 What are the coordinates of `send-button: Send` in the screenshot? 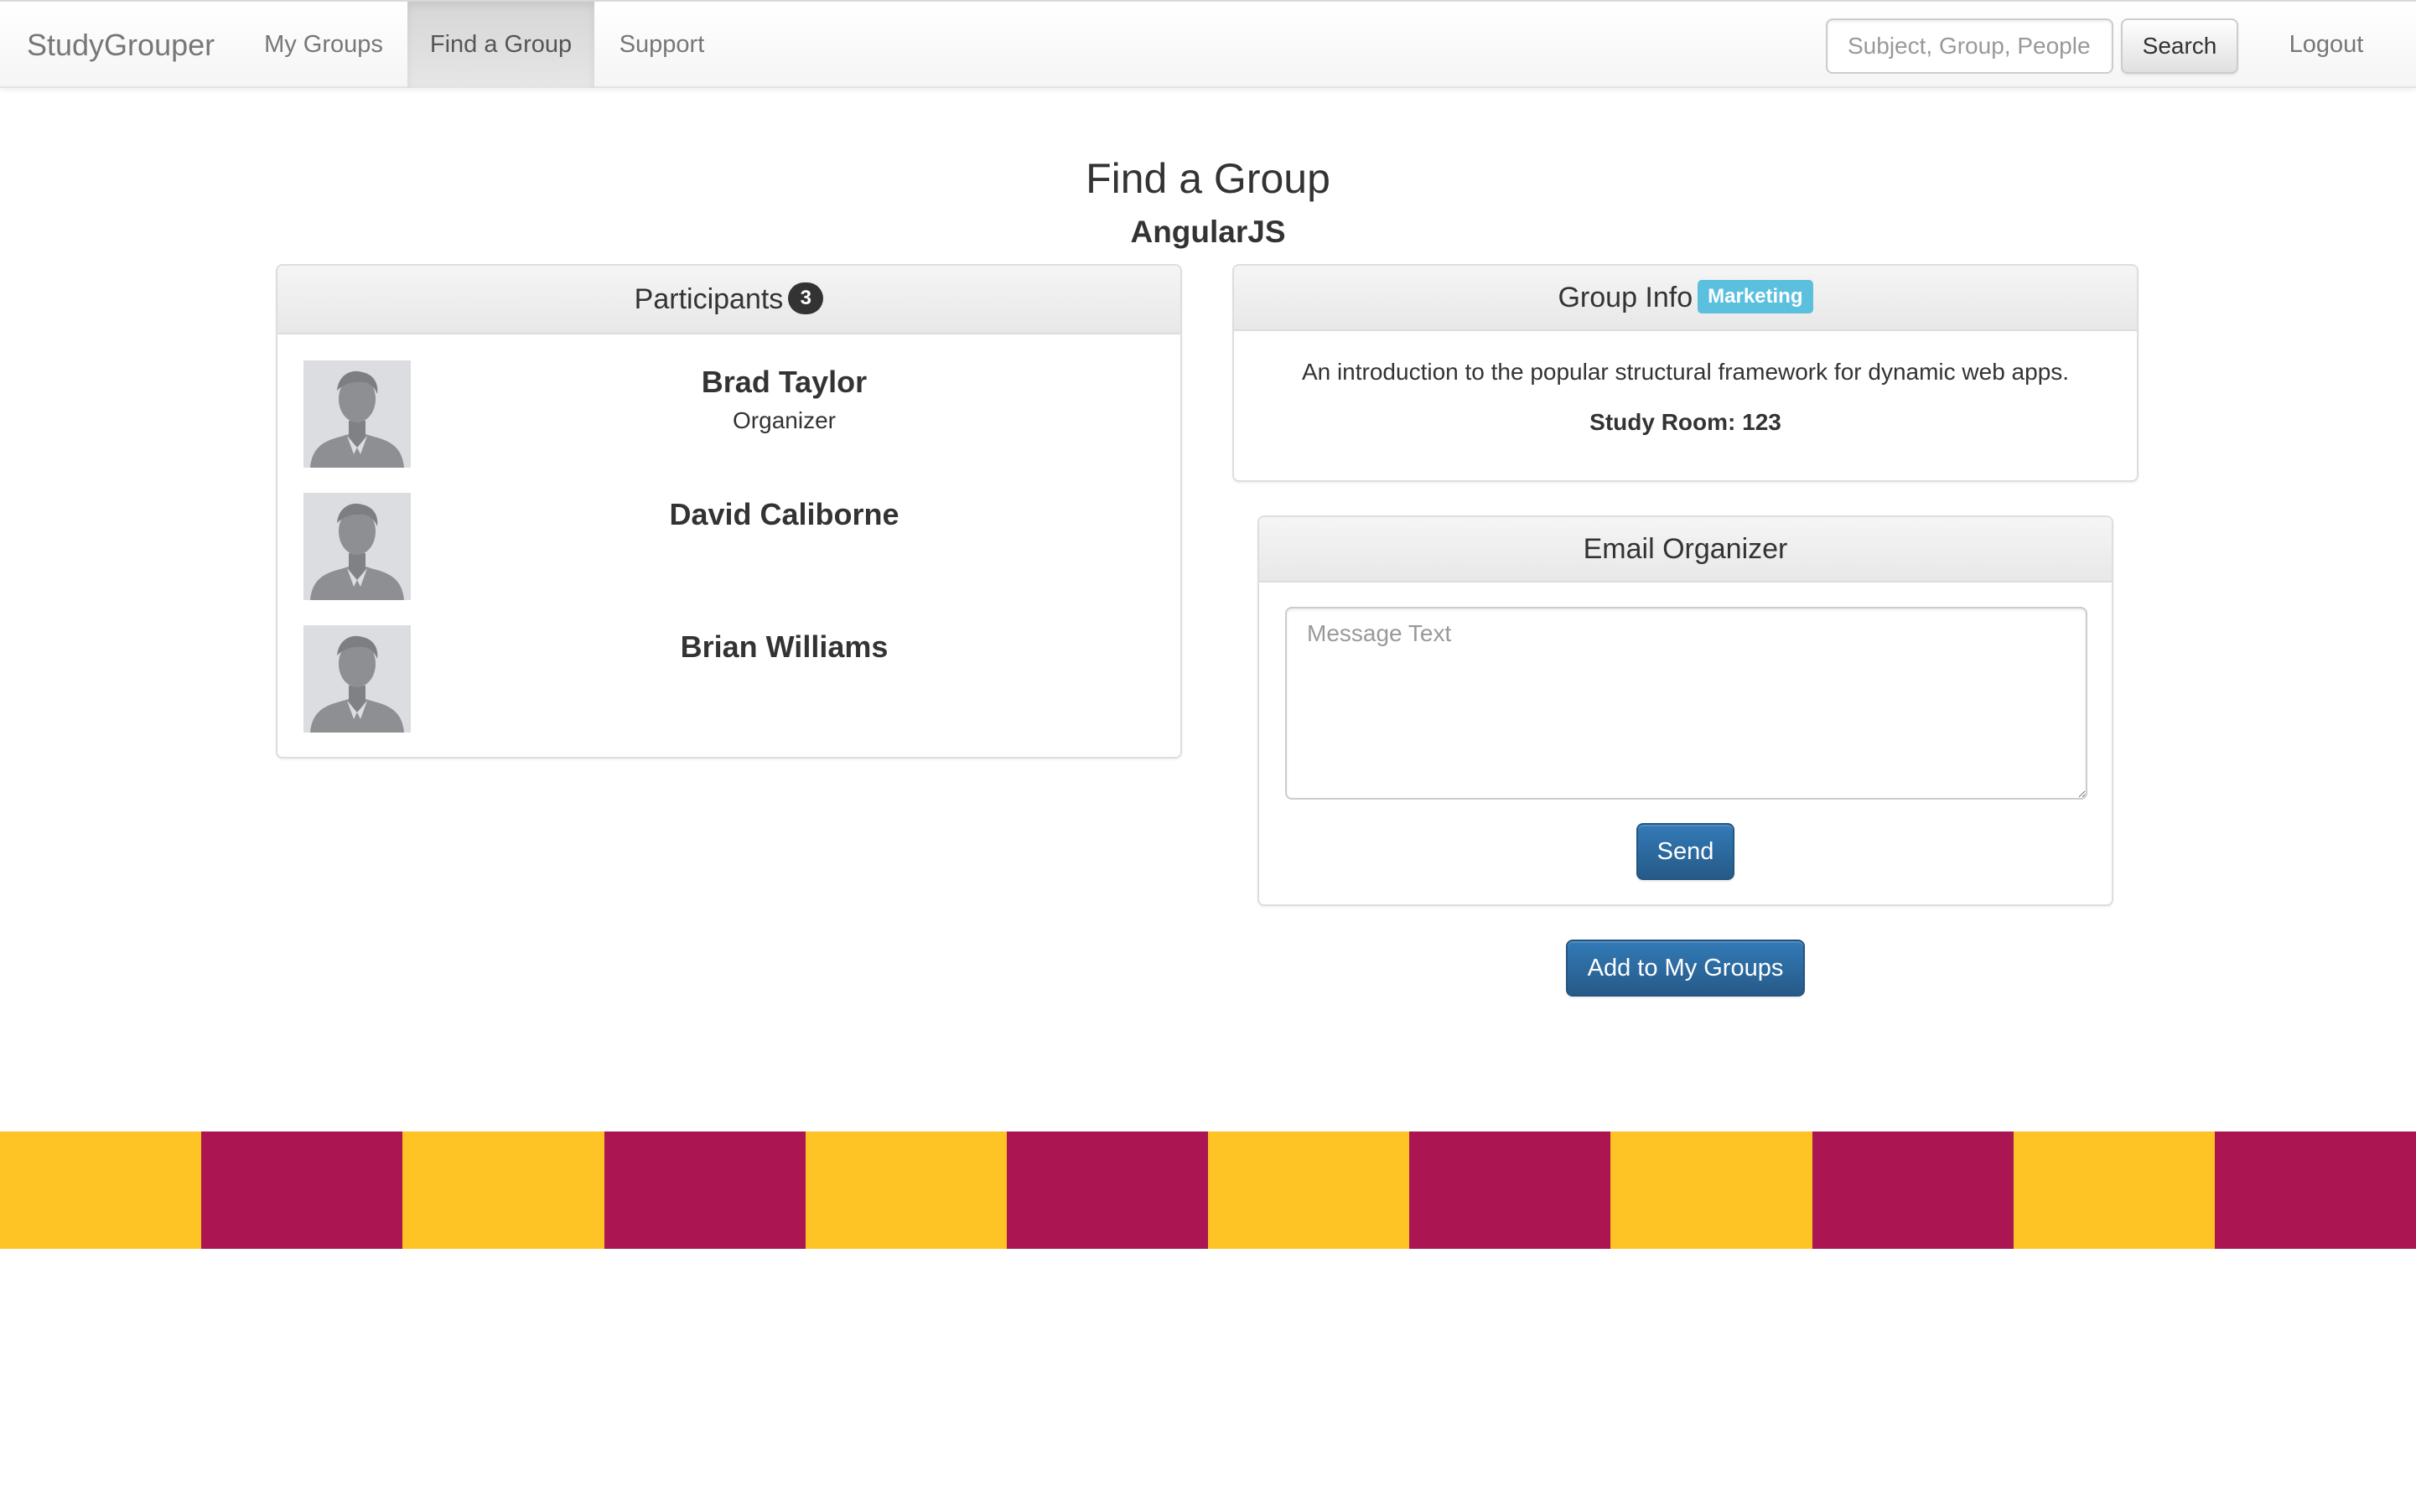 It's located at (1685, 851).